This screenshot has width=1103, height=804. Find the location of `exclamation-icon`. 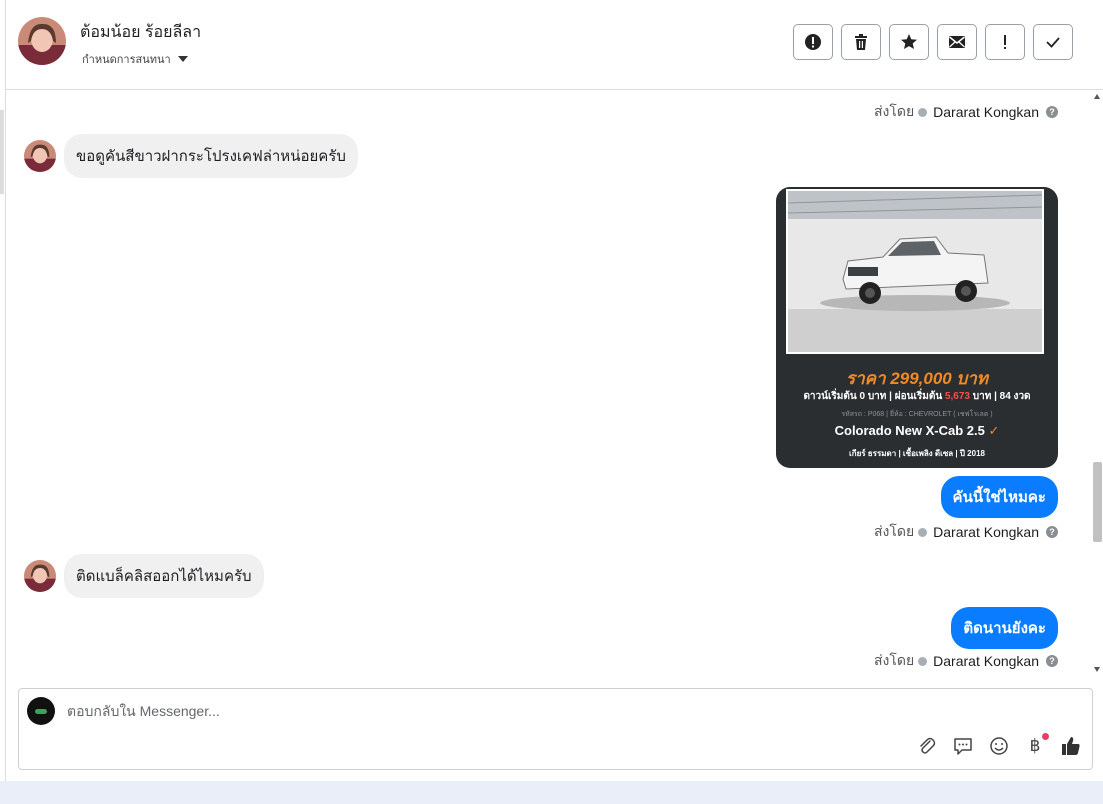

exclamation-icon is located at coordinates (1005, 42).